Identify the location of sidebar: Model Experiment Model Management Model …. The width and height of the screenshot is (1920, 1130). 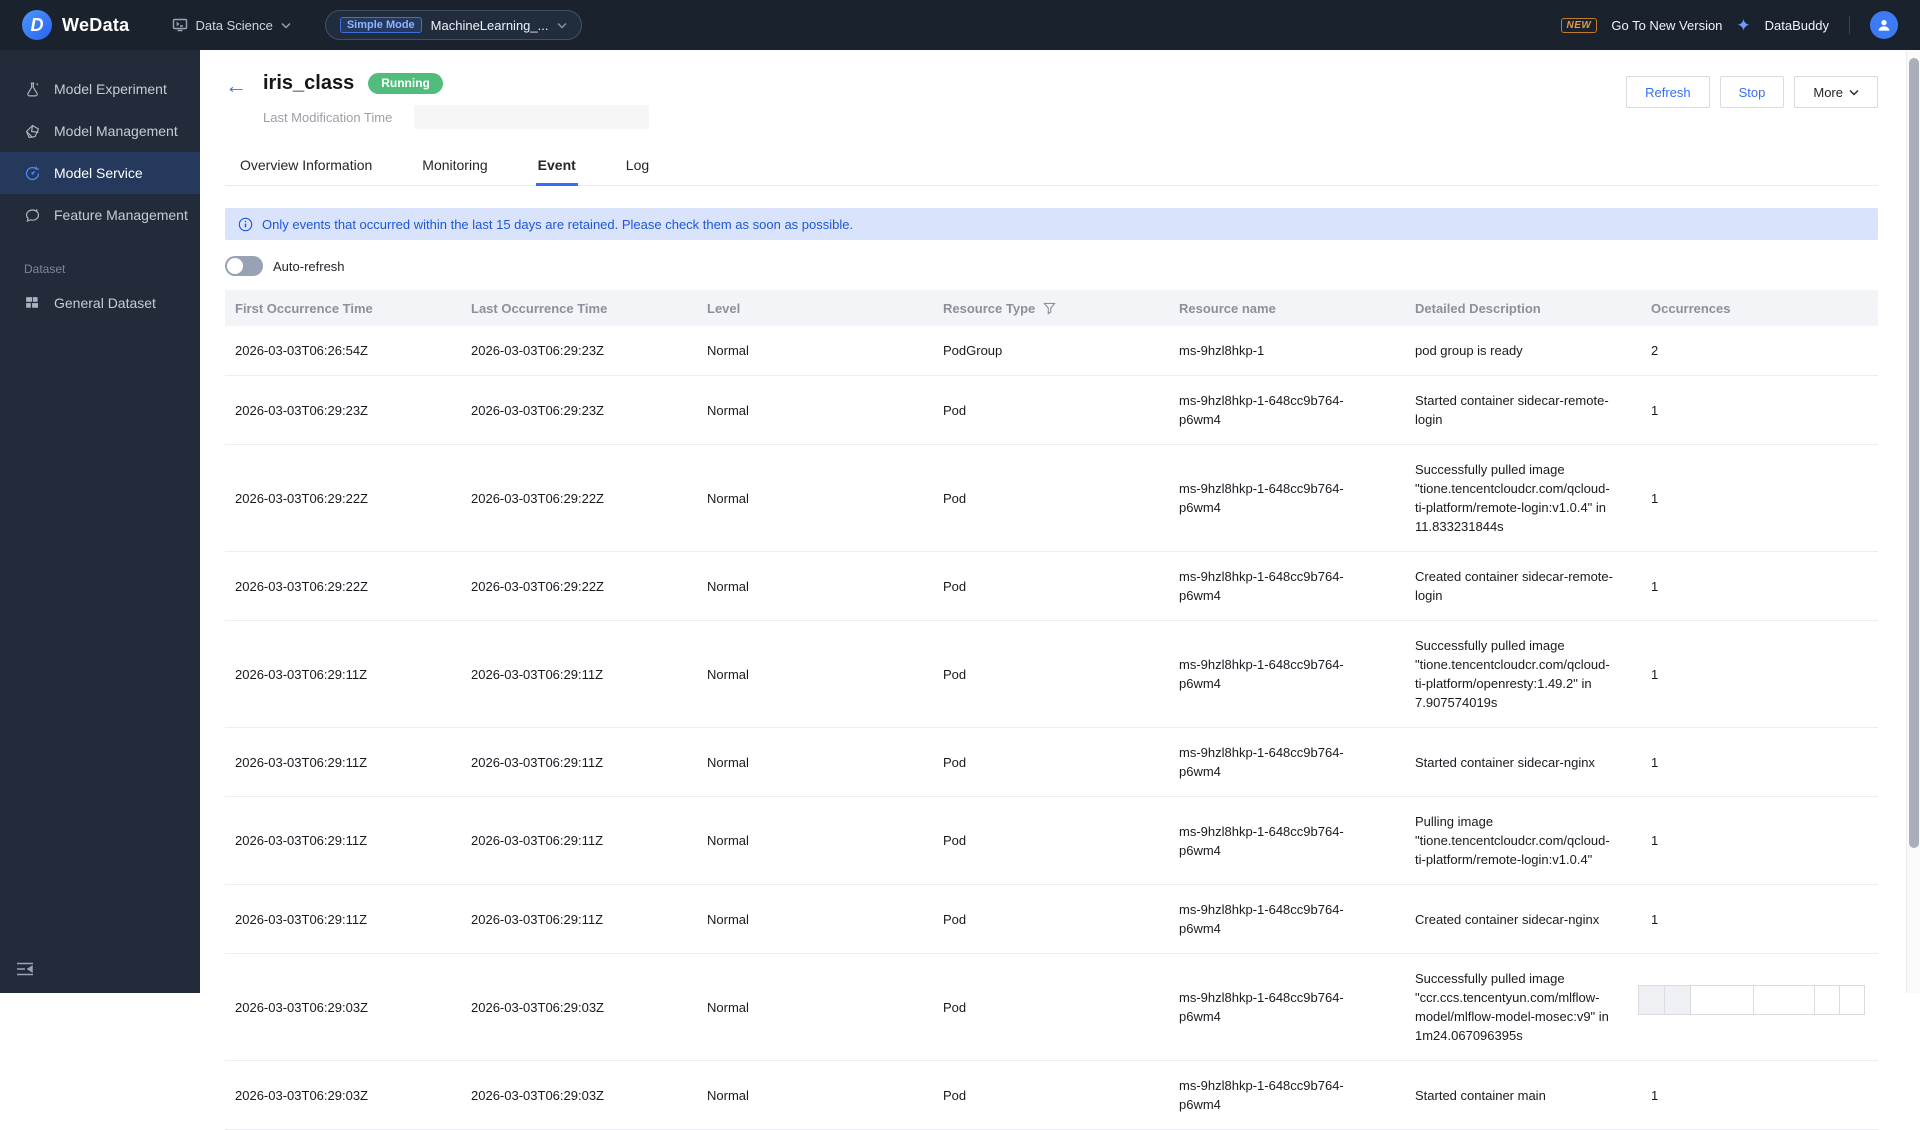
(100, 521).